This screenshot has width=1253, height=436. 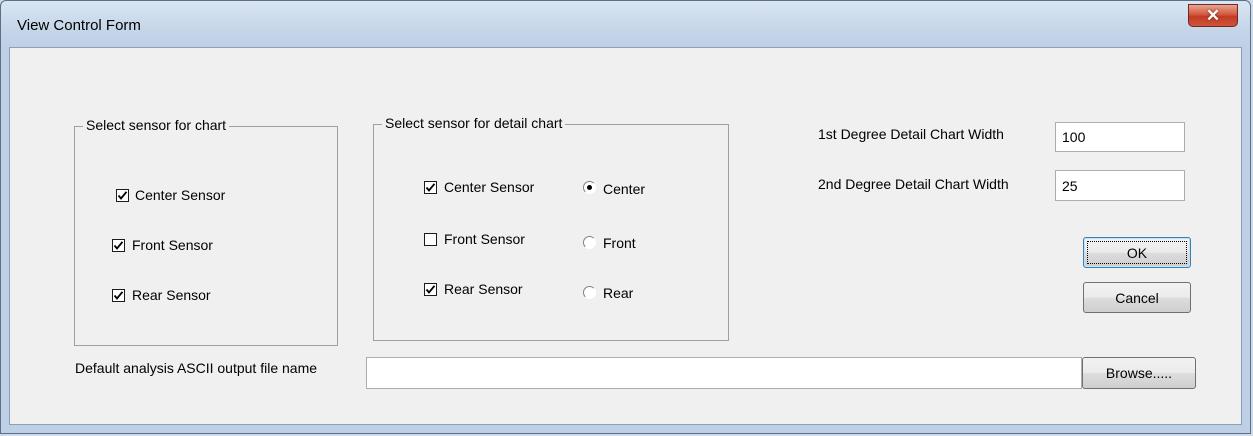 What do you see at coordinates (79, 25) in the screenshot?
I see `window-title: View Control Form` at bounding box center [79, 25].